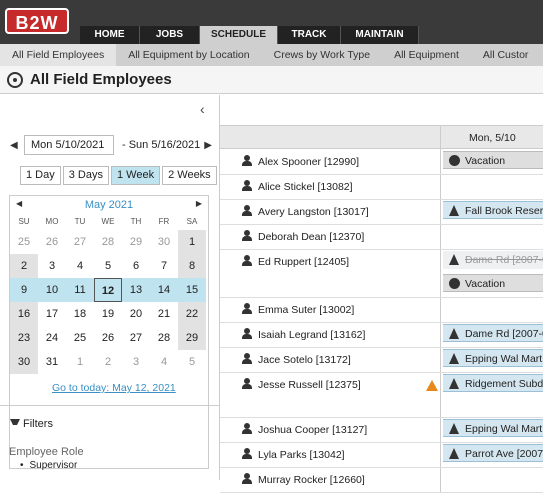 This screenshot has width=543, height=493. I want to click on employee-name: Jace Sotelo [13172], so click(296, 359).